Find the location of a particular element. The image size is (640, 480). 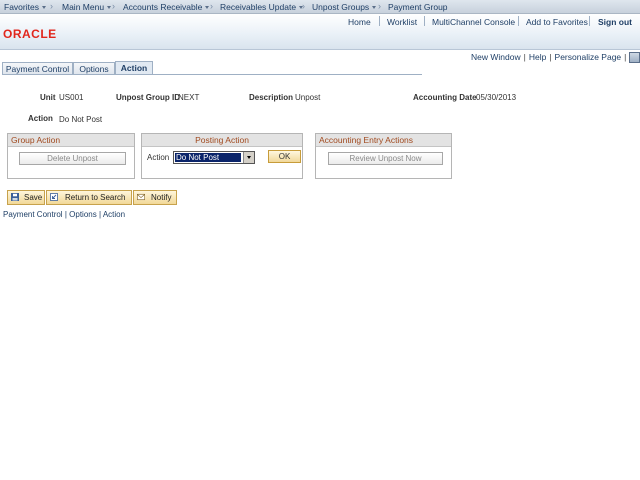

nav-unpost-groups: Unpost Groups is located at coordinates (344, 7).